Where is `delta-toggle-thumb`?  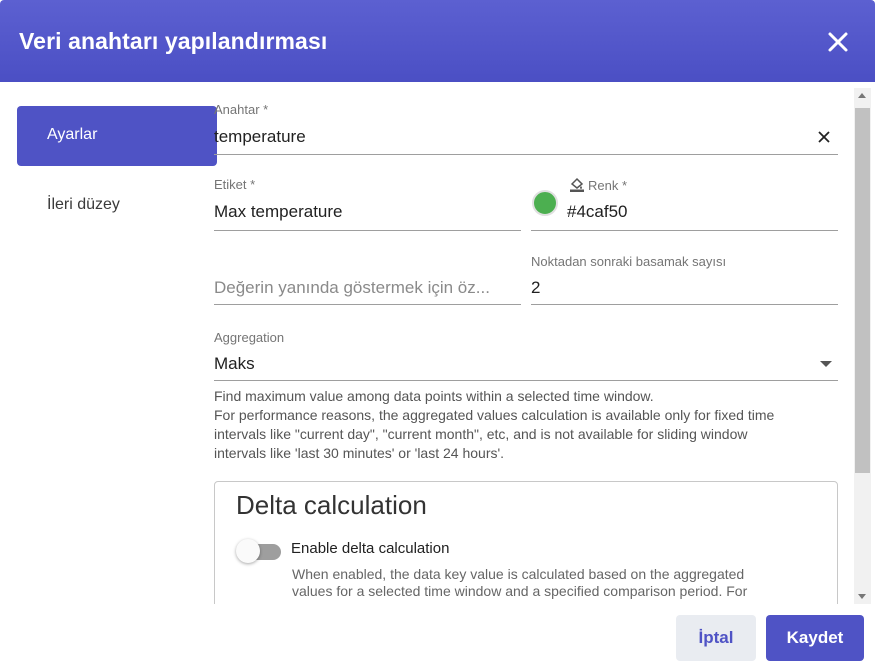 delta-toggle-thumb is located at coordinates (248, 551).